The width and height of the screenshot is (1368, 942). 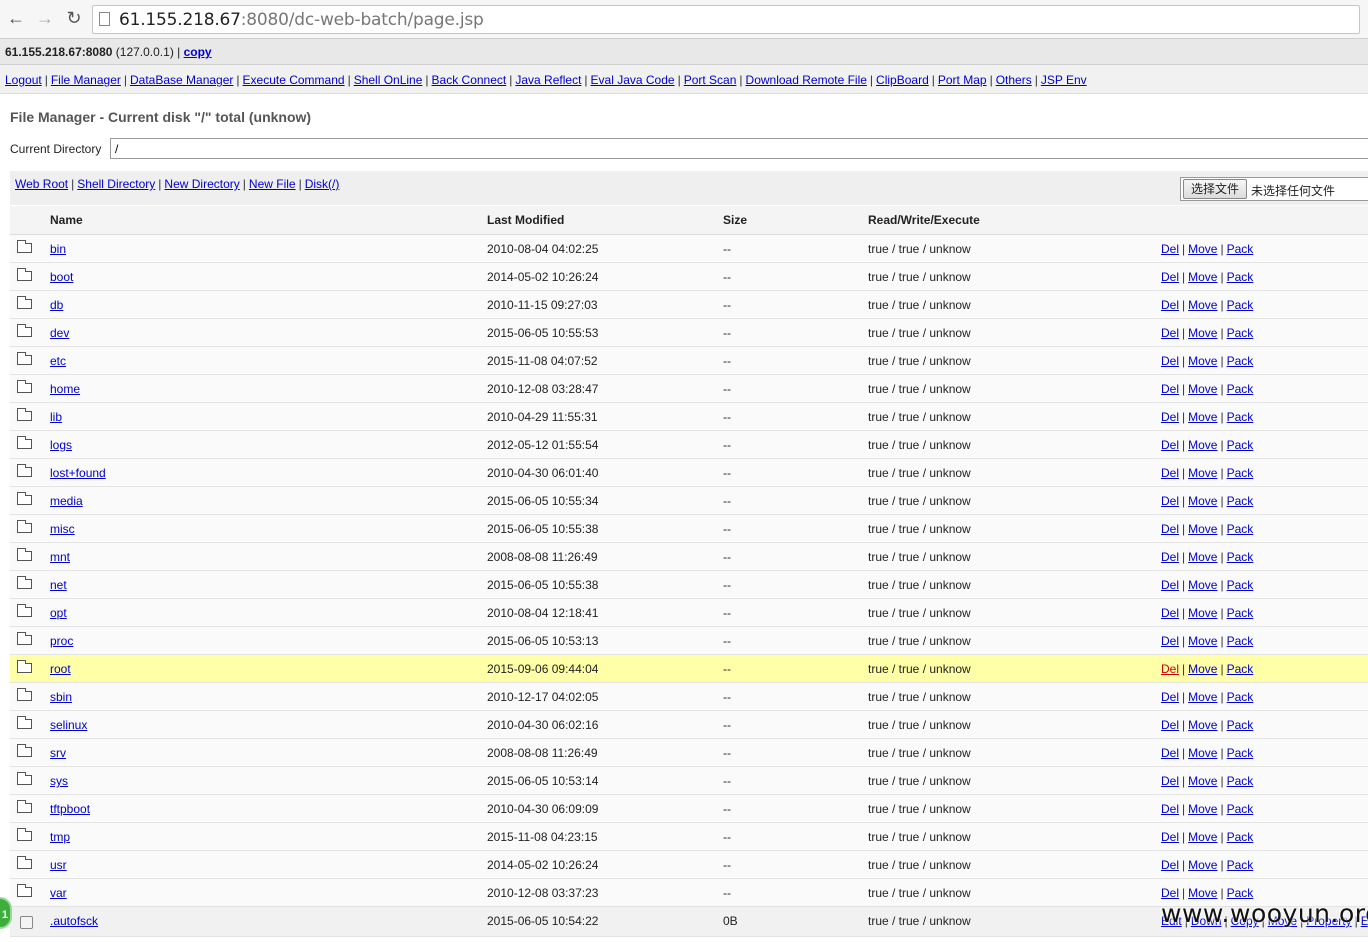 I want to click on entry-name-link: proc, so click(x=61, y=641).